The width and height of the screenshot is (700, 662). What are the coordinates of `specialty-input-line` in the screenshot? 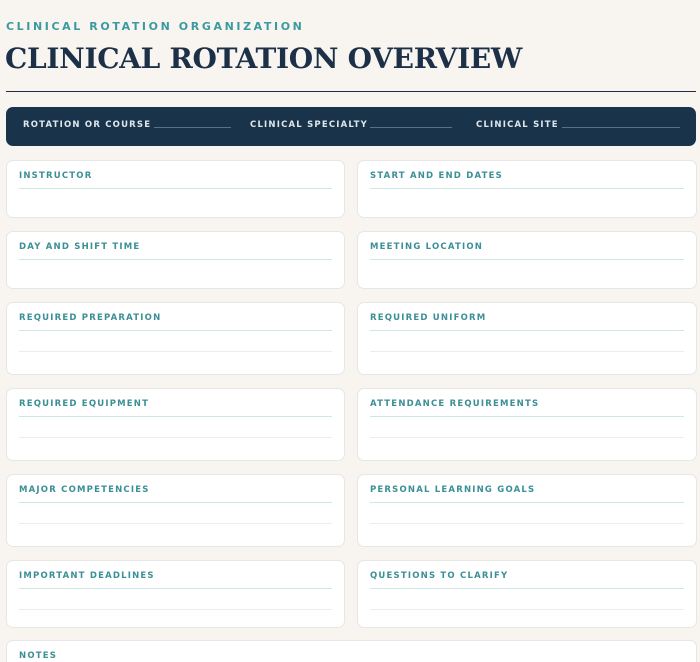 It's located at (411, 127).